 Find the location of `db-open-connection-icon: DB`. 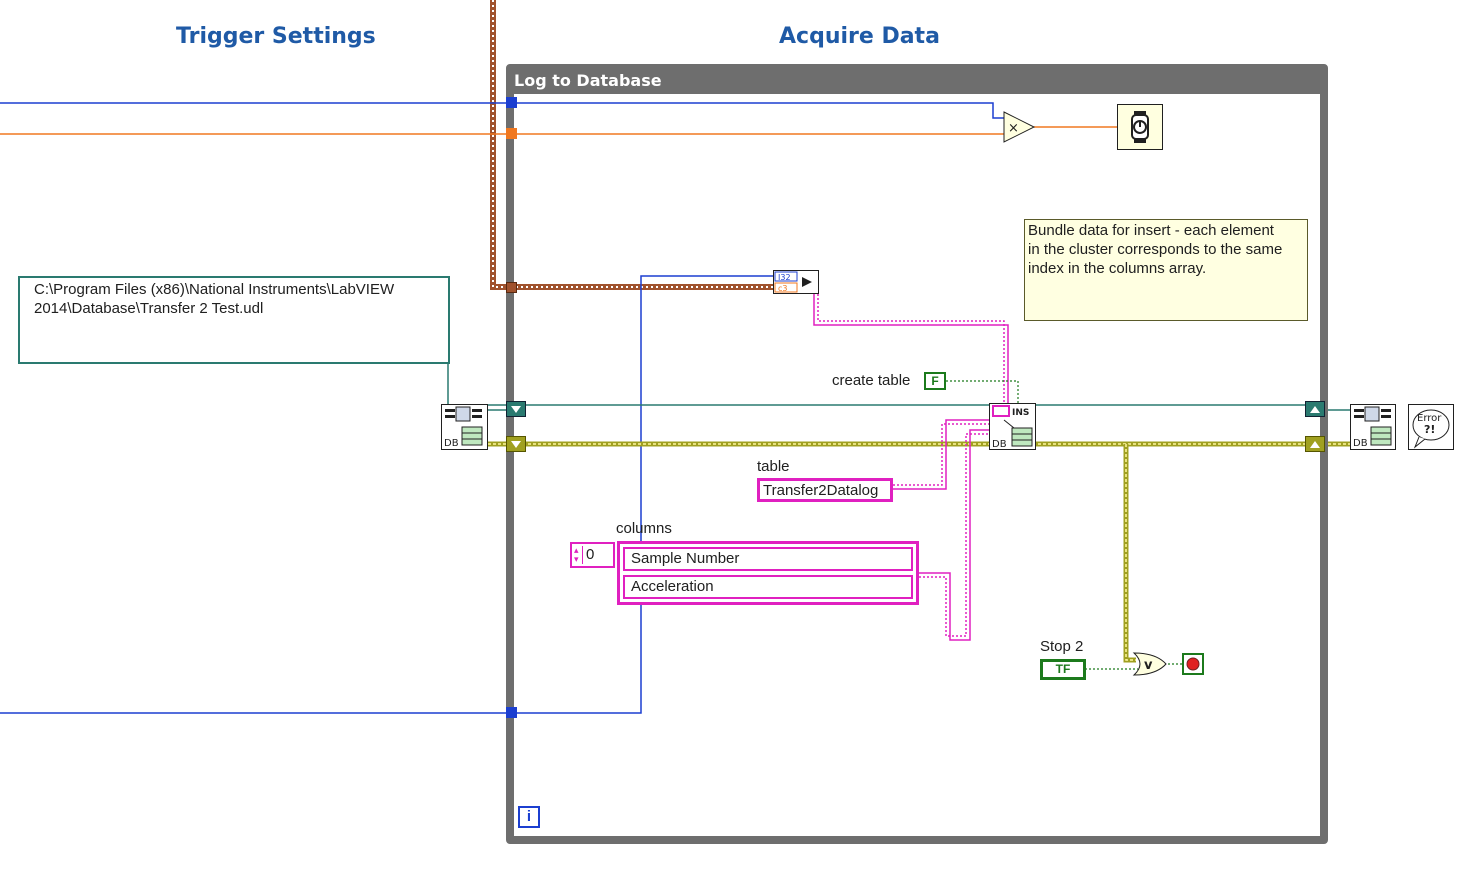

db-open-connection-icon: DB is located at coordinates (463, 427).